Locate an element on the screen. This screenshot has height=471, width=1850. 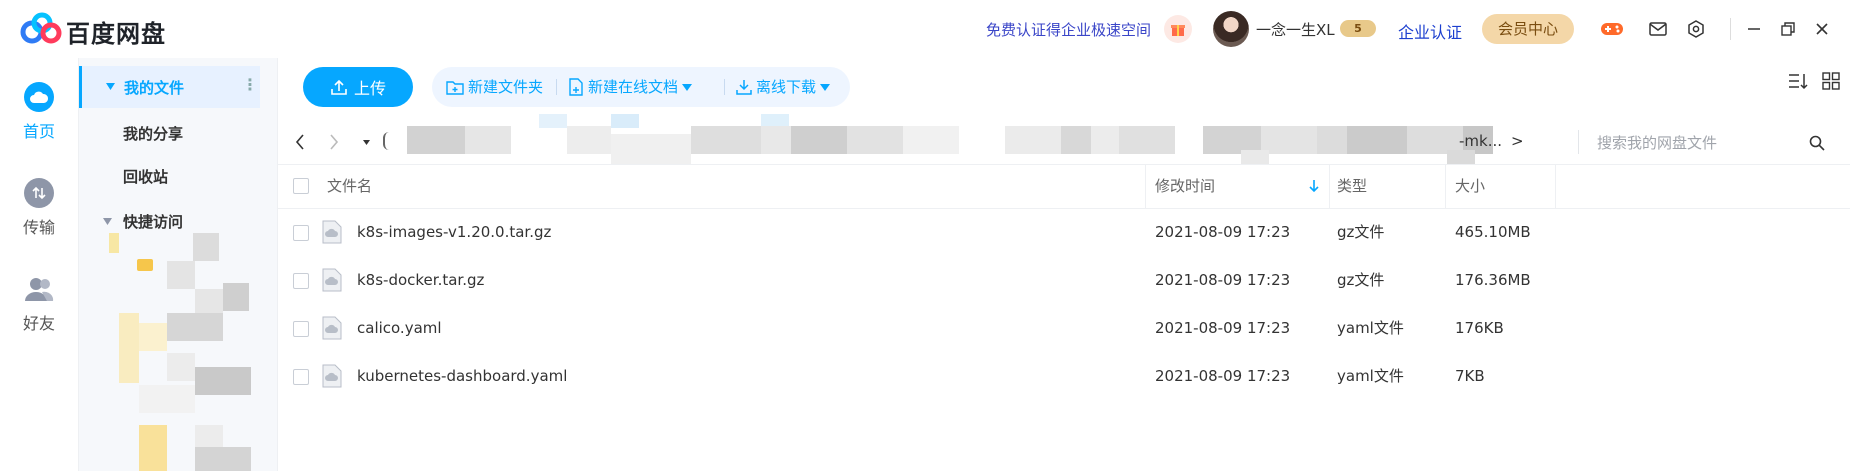
search-input is located at coordinates (1692, 143).